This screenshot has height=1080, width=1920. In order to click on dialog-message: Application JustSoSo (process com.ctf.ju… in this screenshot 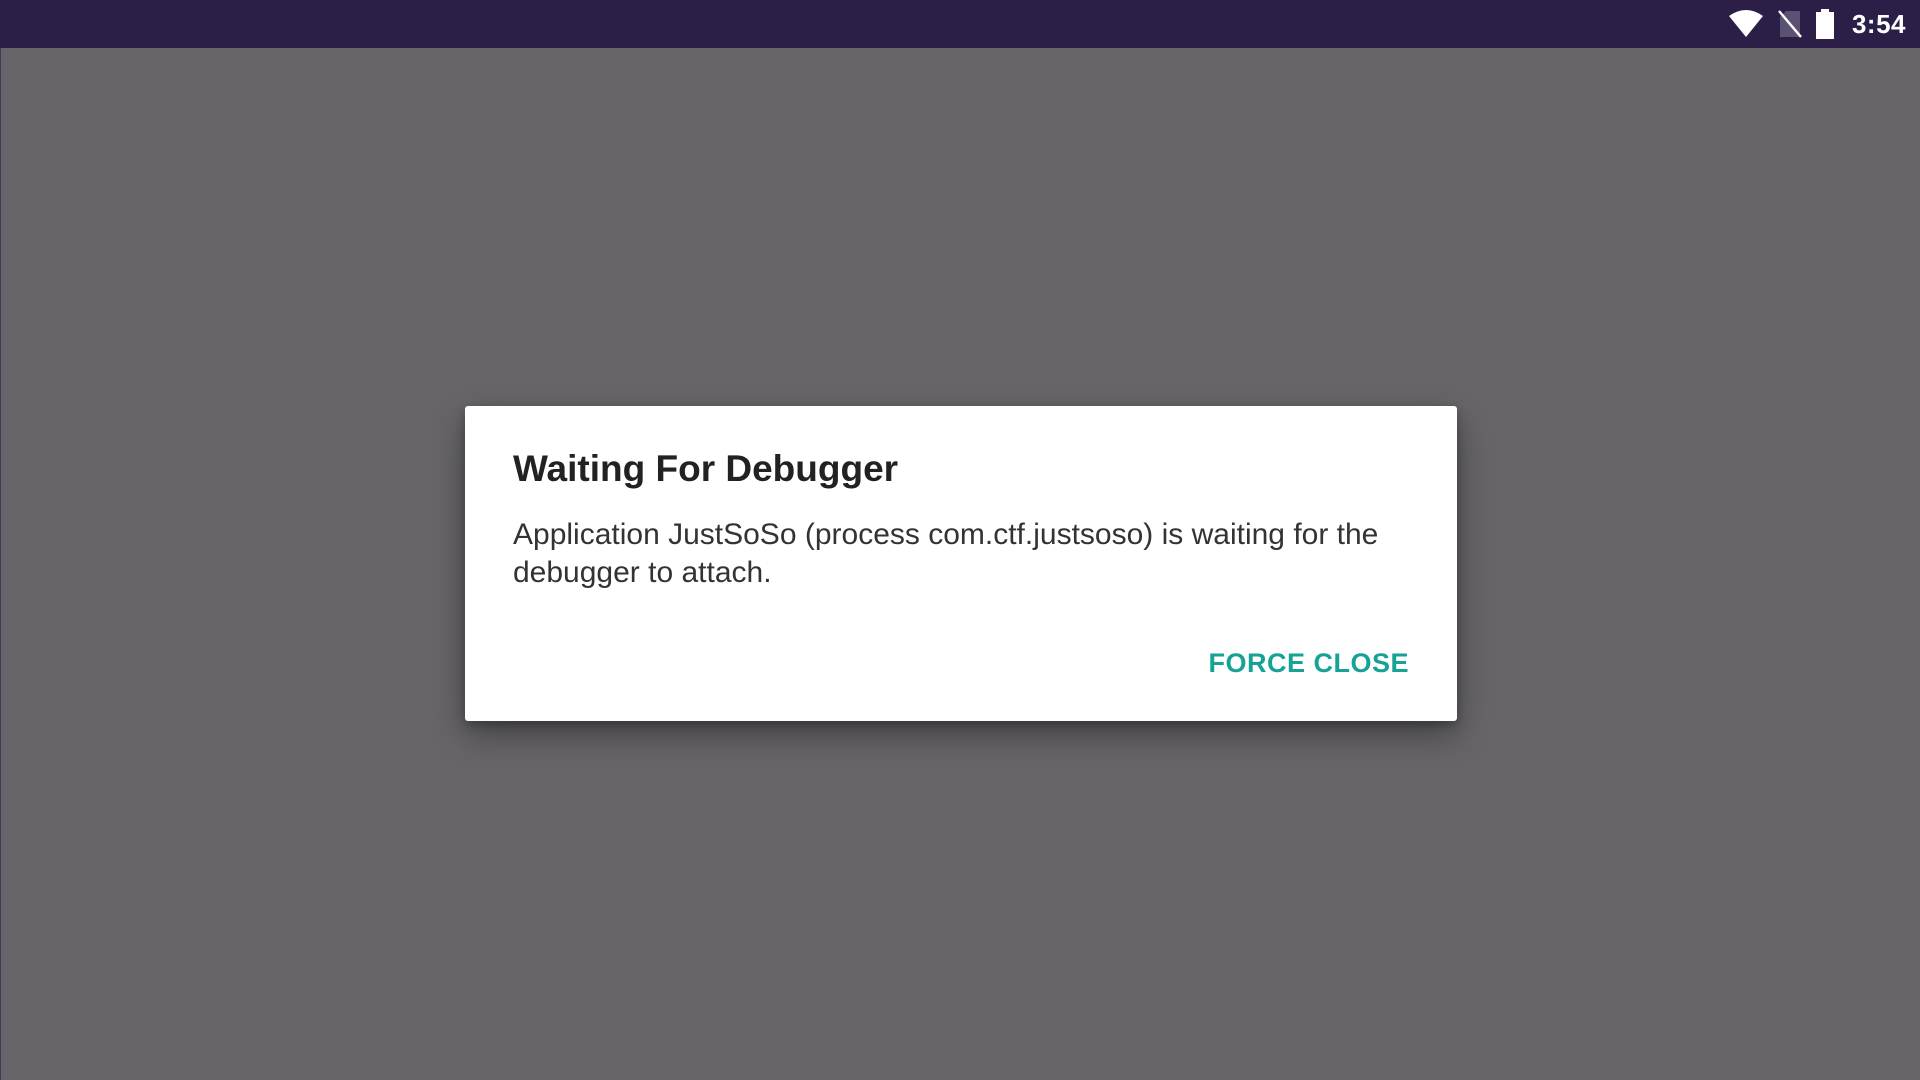, I will do `click(946, 553)`.